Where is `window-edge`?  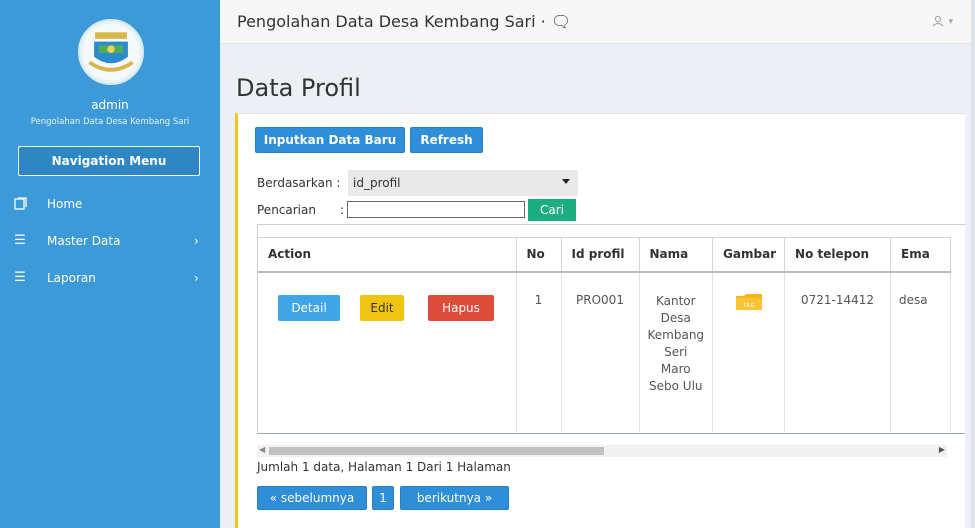
window-edge is located at coordinates (973, 264).